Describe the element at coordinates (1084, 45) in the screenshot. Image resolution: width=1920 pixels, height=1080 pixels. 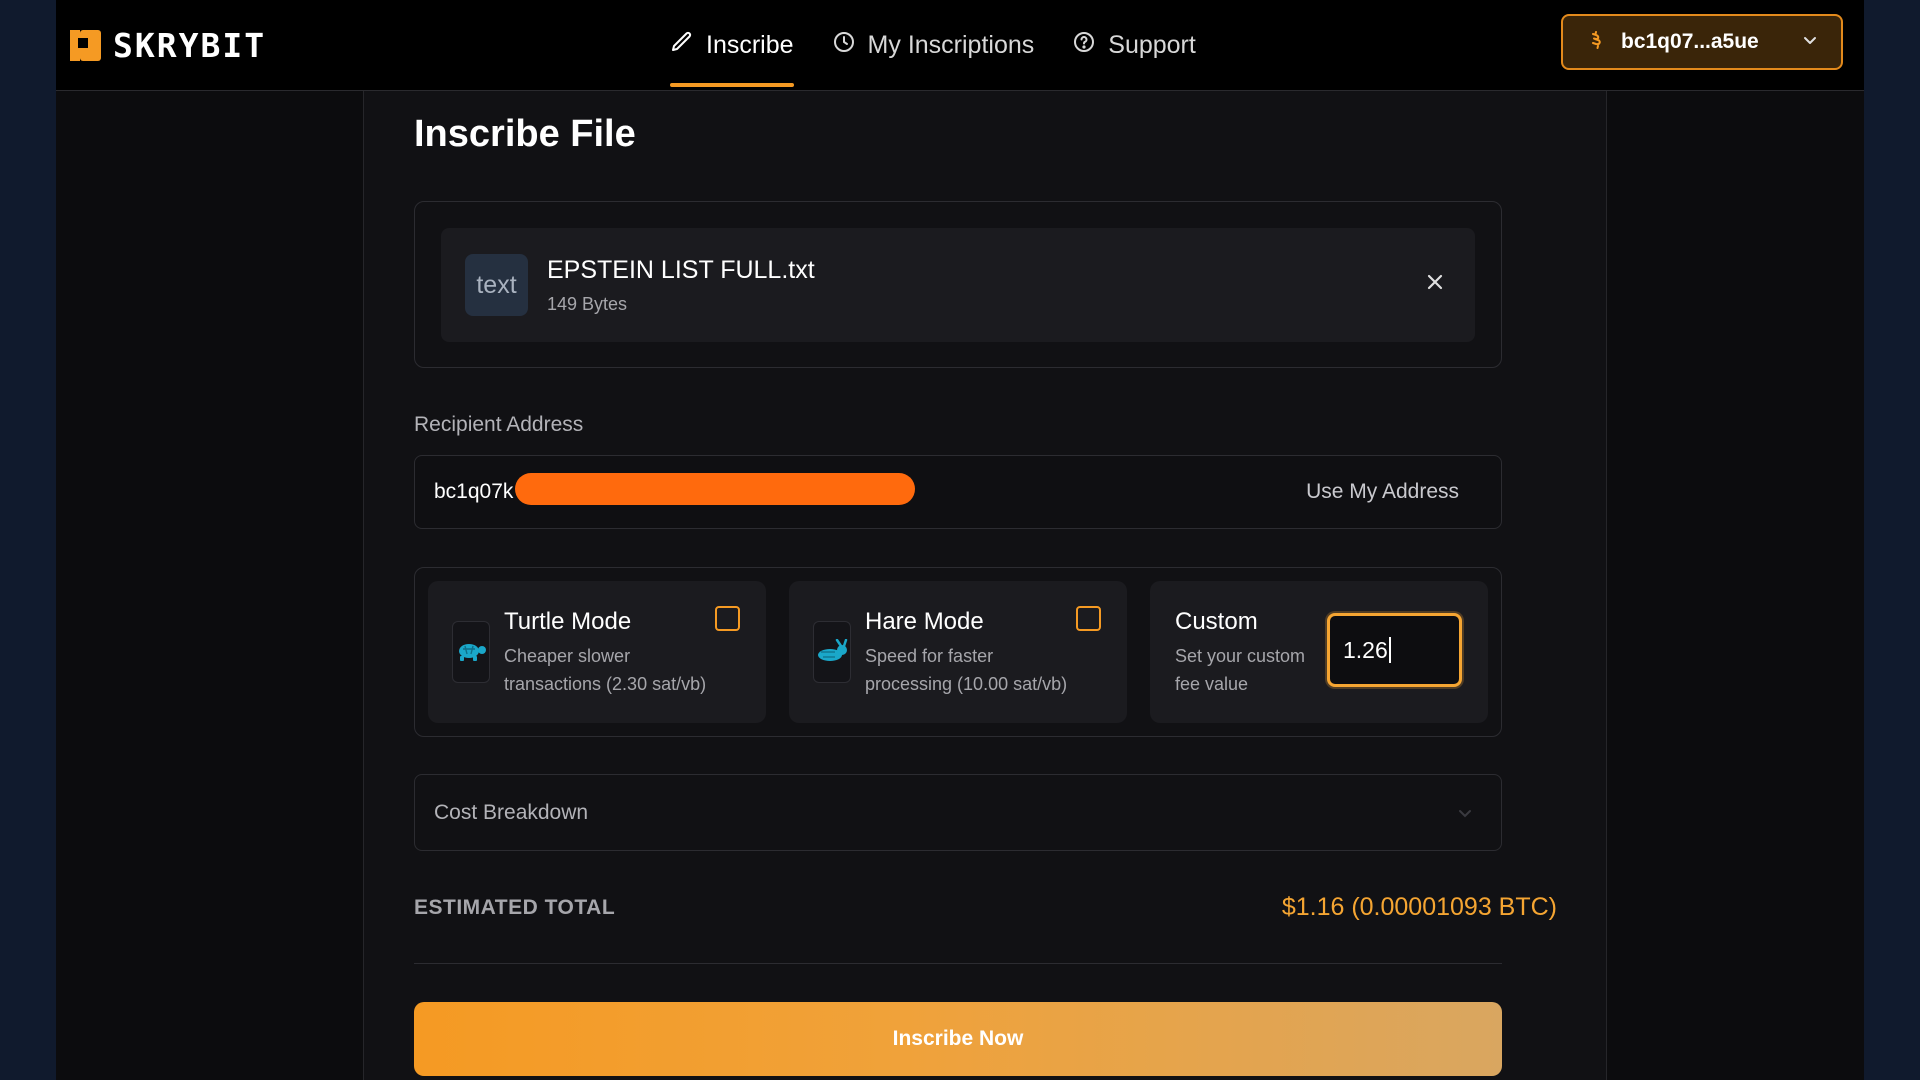
I see `help-circle-icon` at that location.